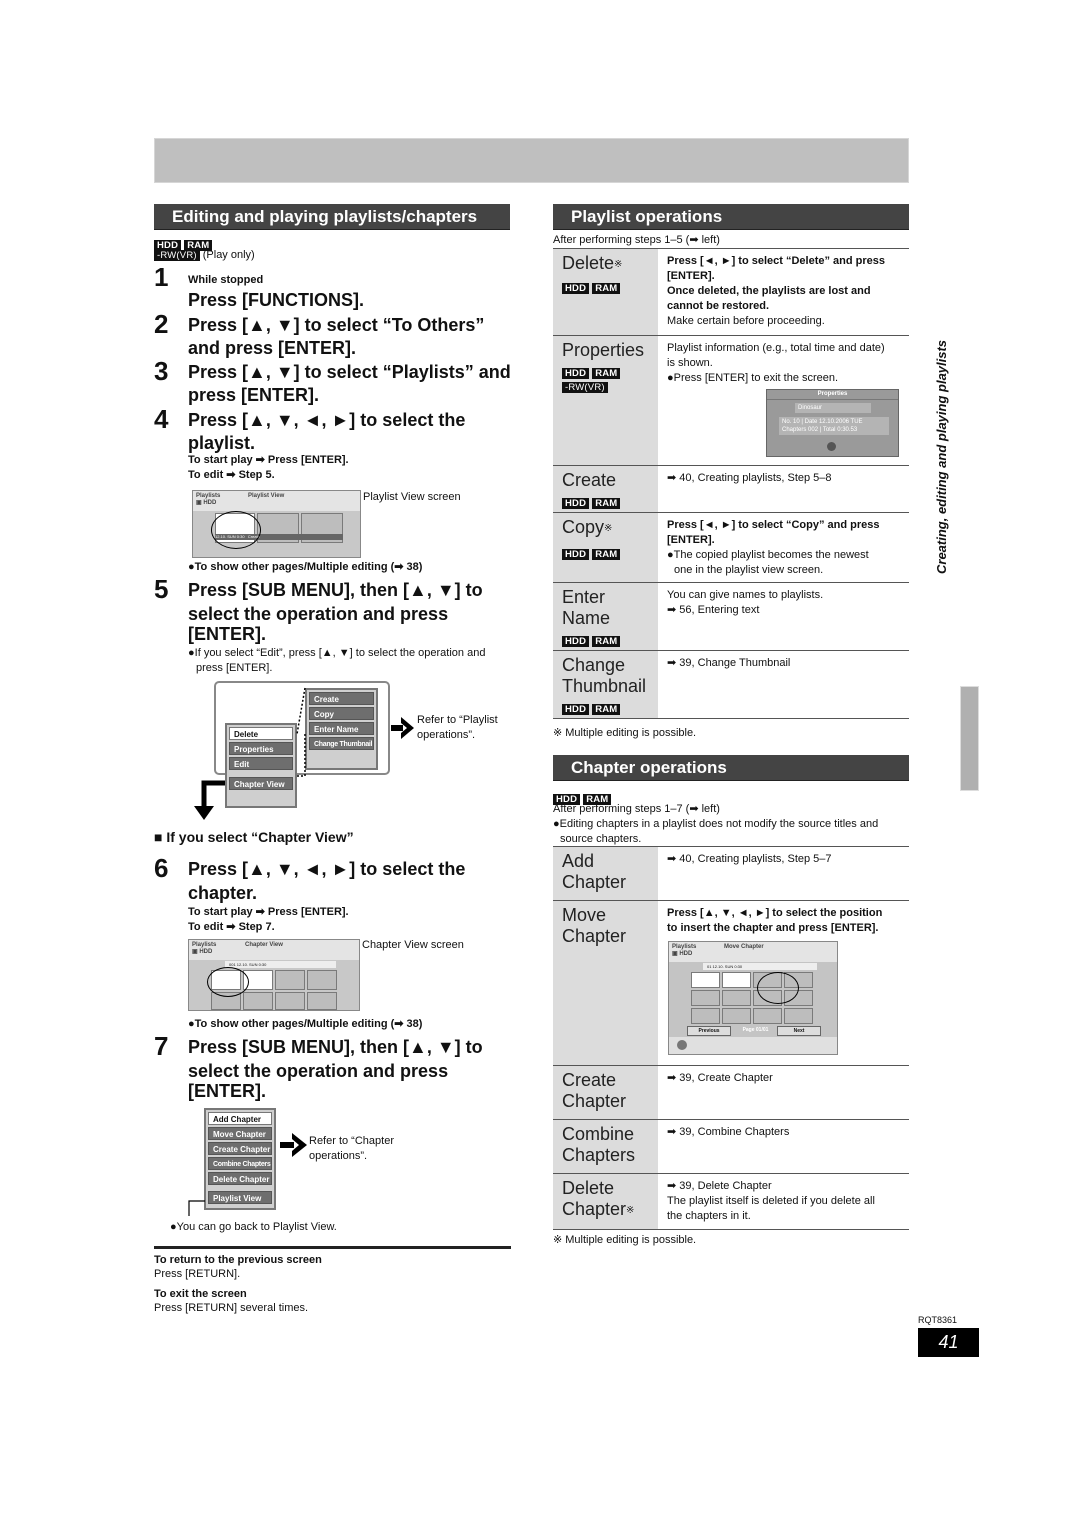  Describe the element at coordinates (240, 1178) in the screenshot. I see `menu-item-delete-chapter: Delete Chapter` at that location.